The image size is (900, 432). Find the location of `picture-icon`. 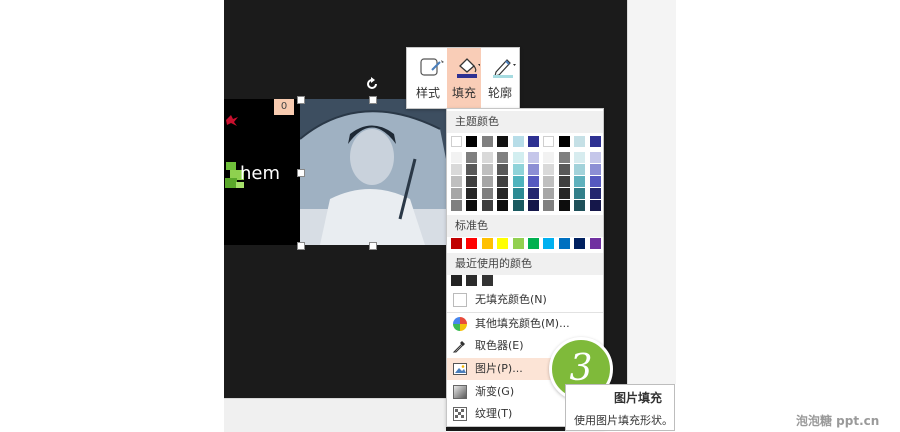

picture-icon is located at coordinates (460, 369).